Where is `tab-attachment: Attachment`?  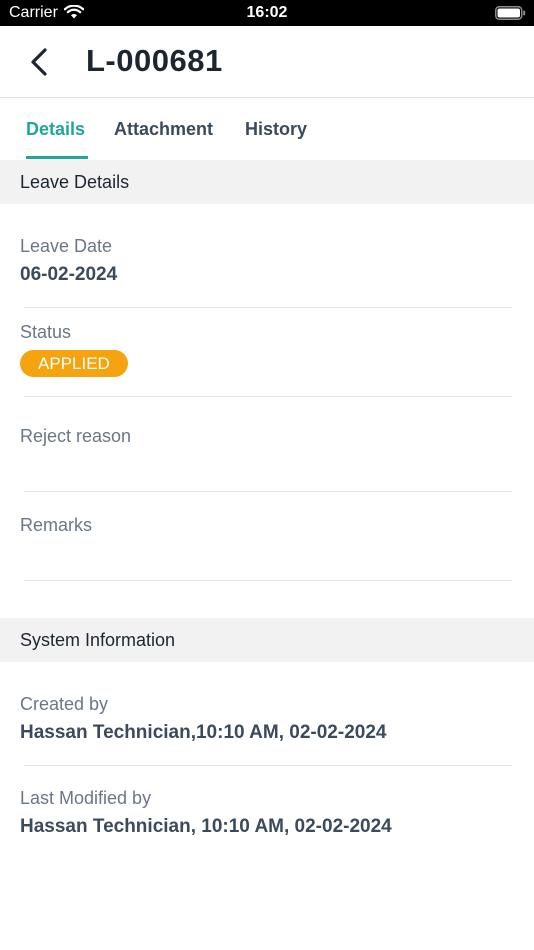
tab-attachment: Attachment is located at coordinates (163, 129).